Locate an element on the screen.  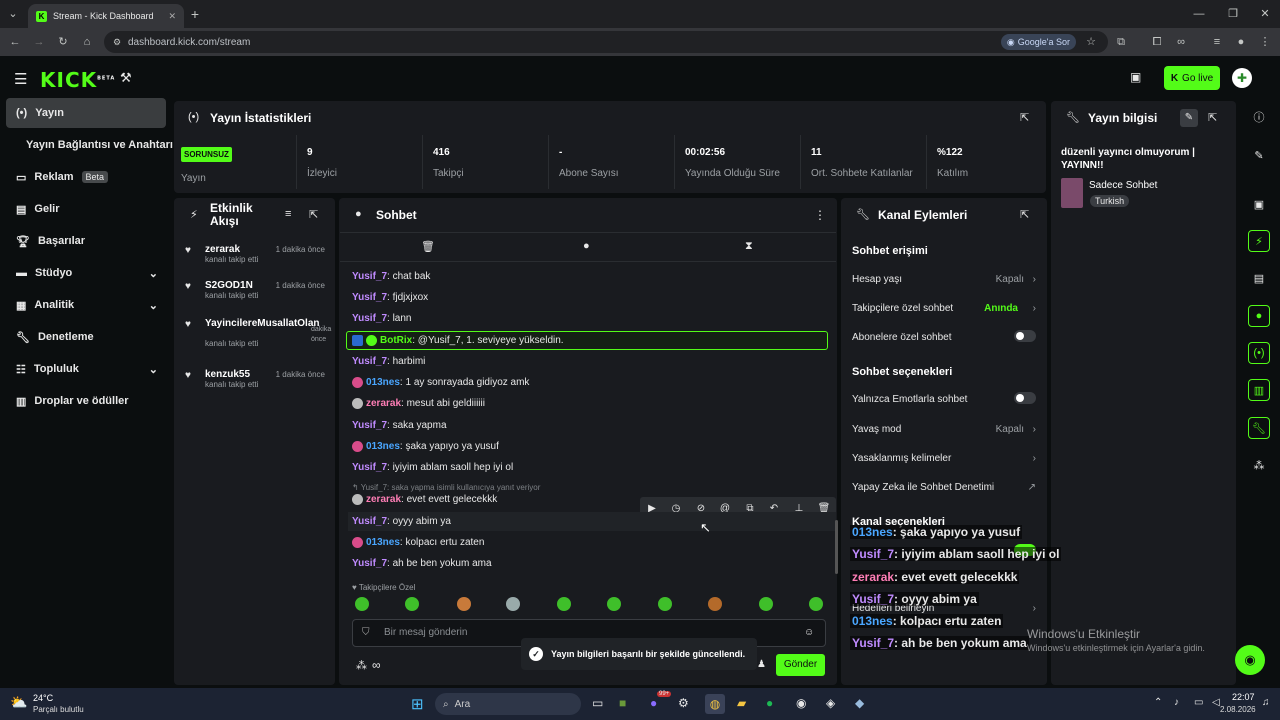
extensions-icon: ⧉ is located at coordinates (1121, 42).